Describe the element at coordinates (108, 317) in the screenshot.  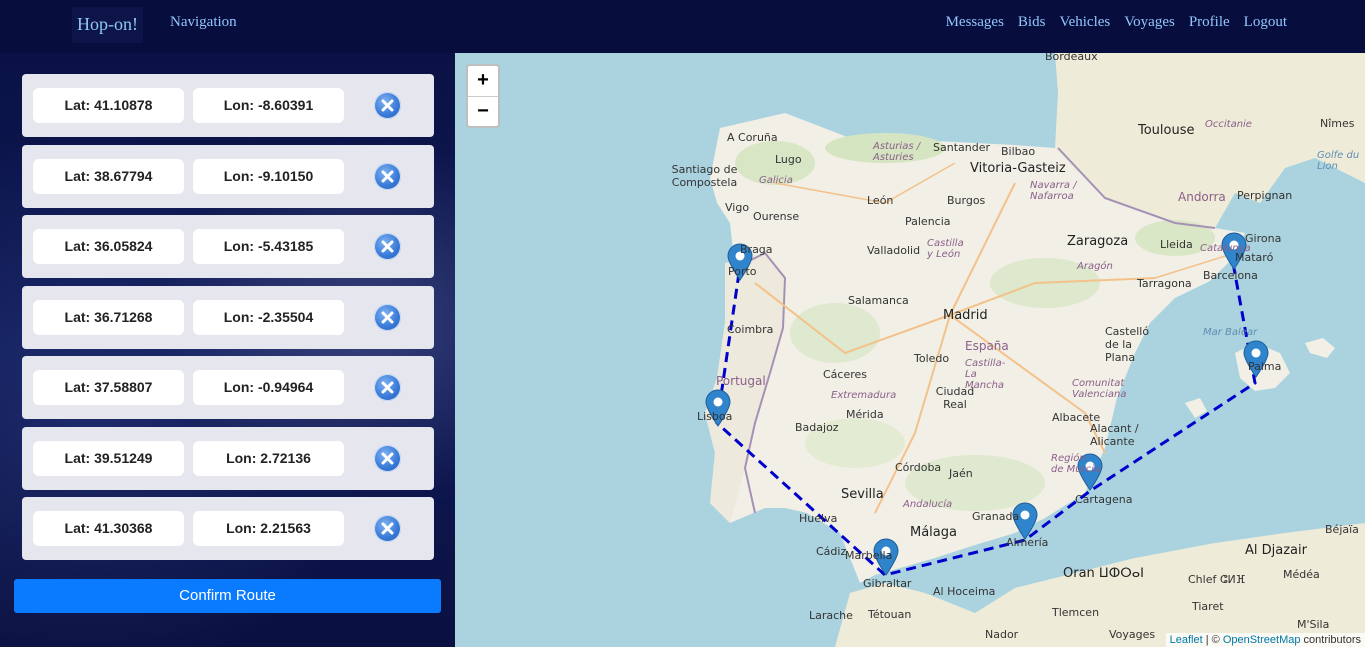
I see `latitude-field: Lat: 36.71268` at that location.